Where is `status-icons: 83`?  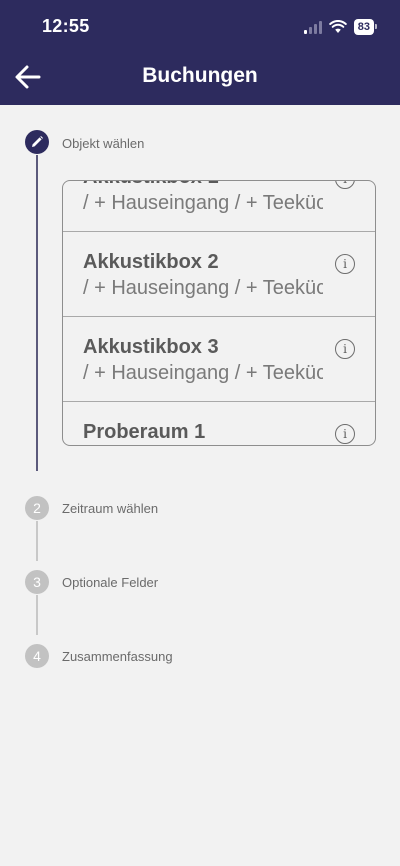
status-icons: 83 is located at coordinates (340, 27).